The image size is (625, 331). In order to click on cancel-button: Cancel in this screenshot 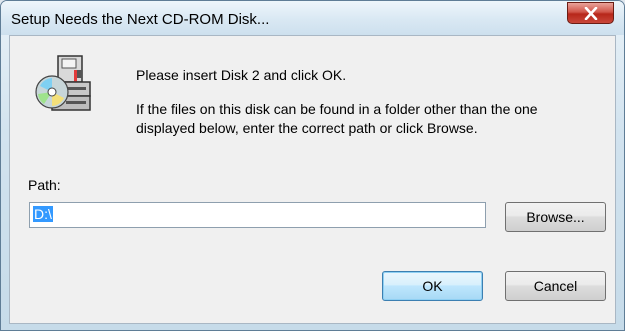, I will do `click(555, 286)`.